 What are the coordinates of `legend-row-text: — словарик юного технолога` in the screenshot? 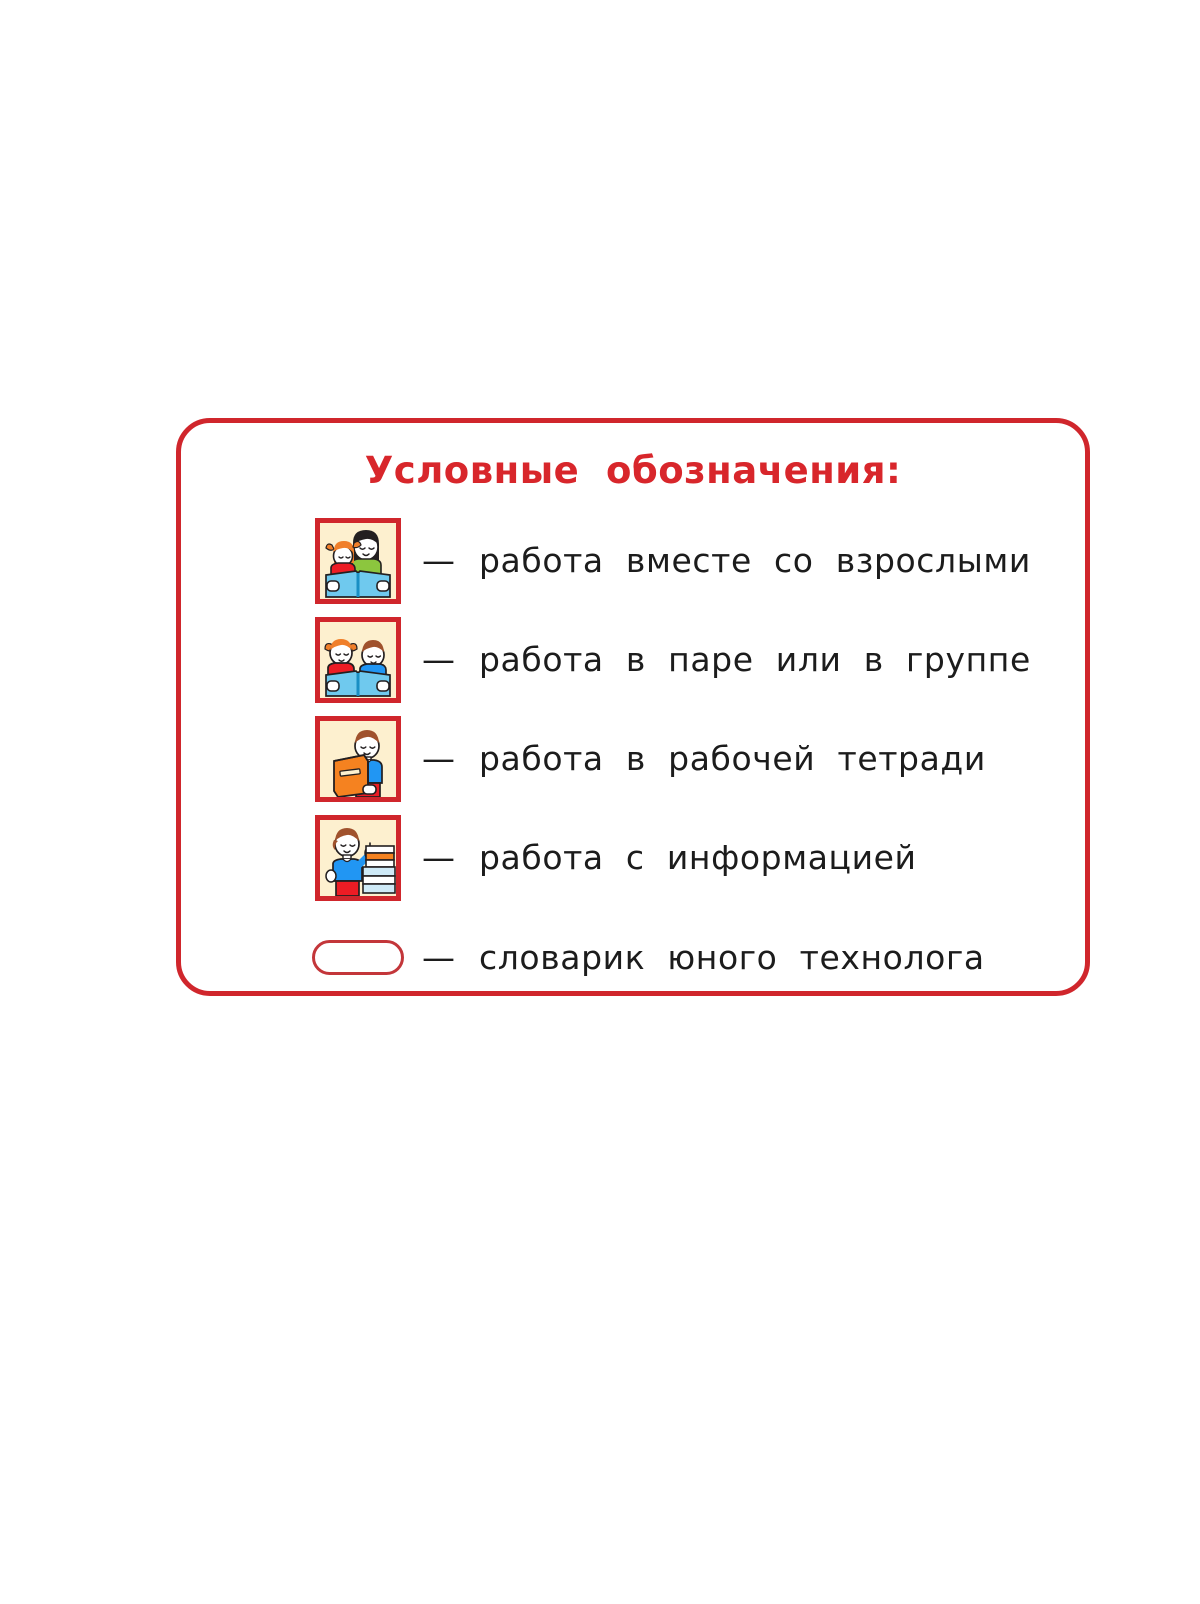 It's located at (703, 957).